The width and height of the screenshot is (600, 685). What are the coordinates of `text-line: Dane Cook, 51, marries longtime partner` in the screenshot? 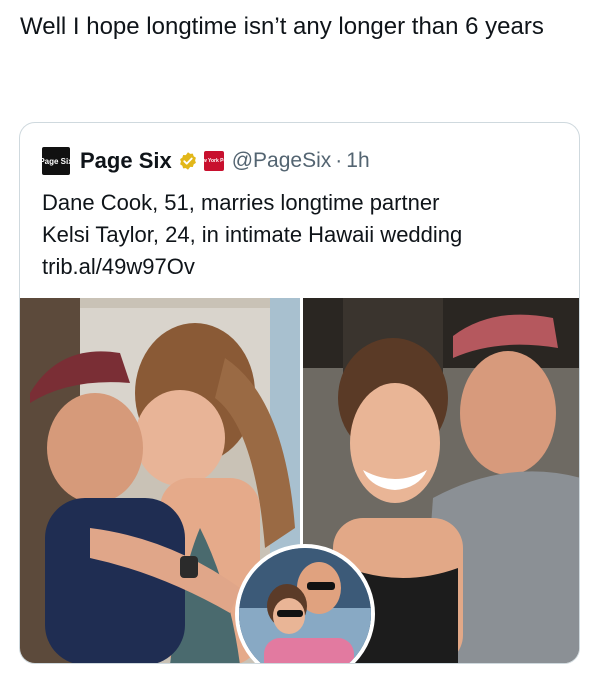 It's located at (241, 202).